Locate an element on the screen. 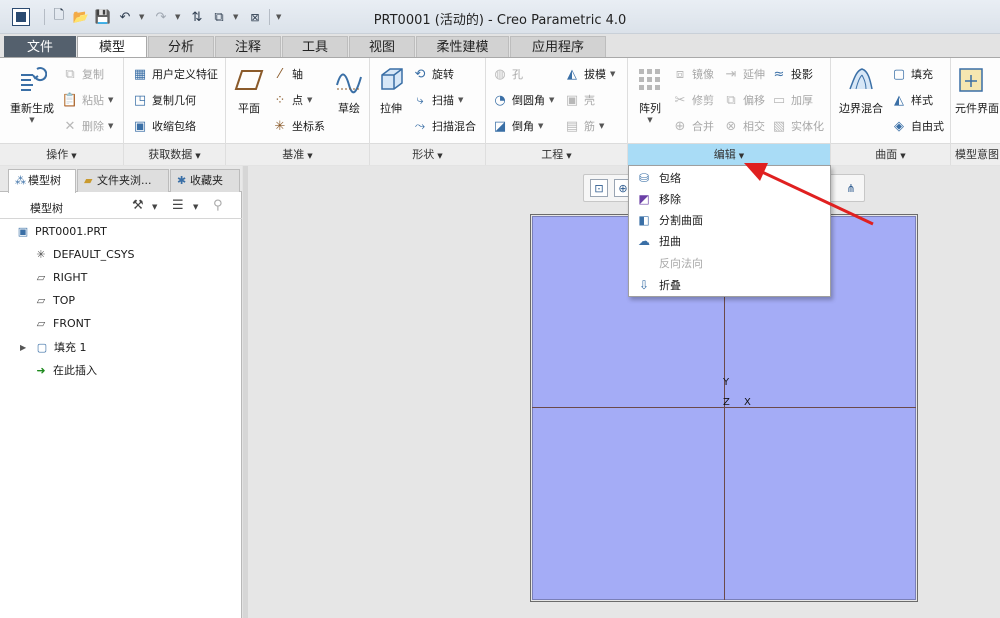 Image resolution: width=1000 pixels, height=618 pixels. axis-button: ⁄ 轴 is located at coordinates (287, 74).